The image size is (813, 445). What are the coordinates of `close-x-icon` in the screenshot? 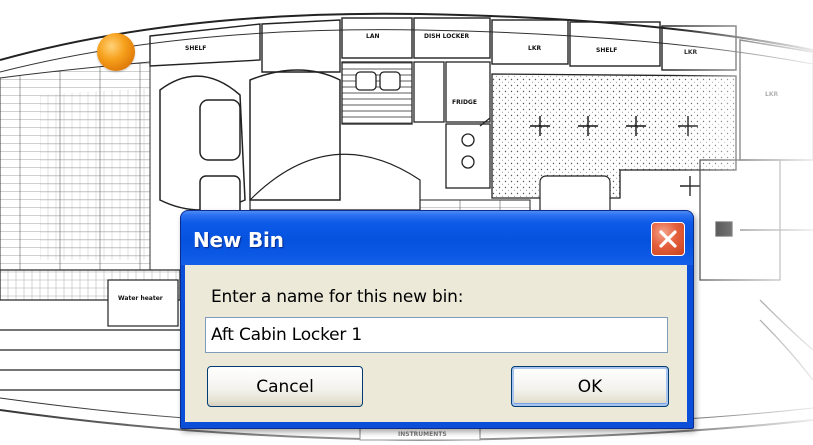 It's located at (668, 239).